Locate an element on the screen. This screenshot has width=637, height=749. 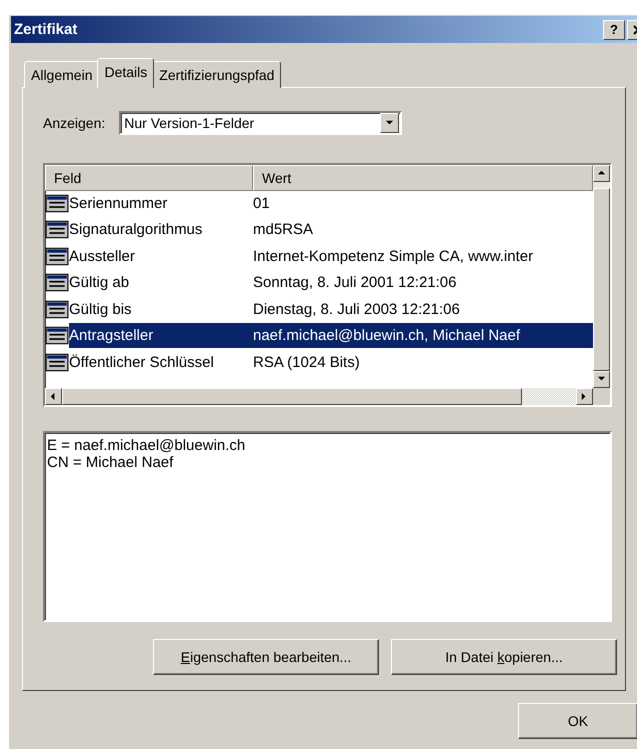
field-cell: Gültig bis is located at coordinates (161, 309).